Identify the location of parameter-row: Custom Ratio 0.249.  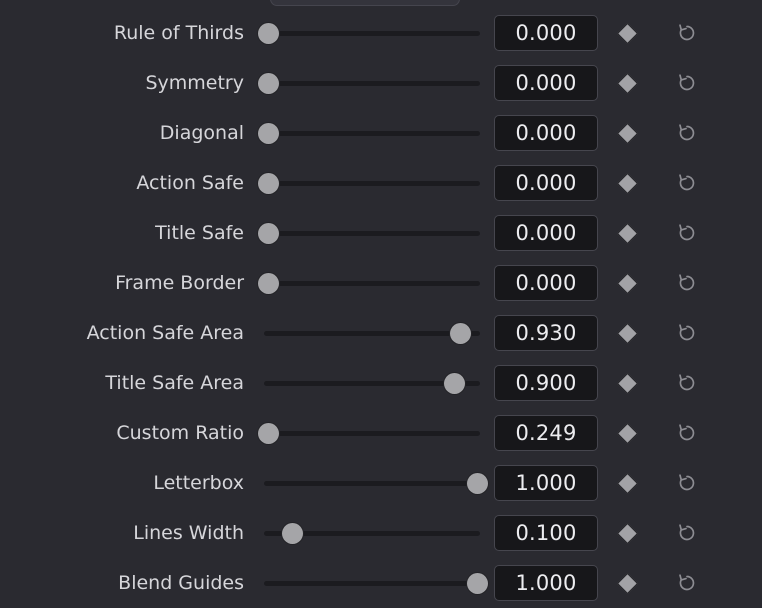
(381, 433).